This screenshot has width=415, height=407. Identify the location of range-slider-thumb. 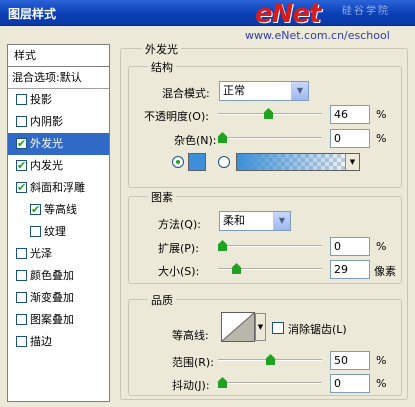
(270, 359).